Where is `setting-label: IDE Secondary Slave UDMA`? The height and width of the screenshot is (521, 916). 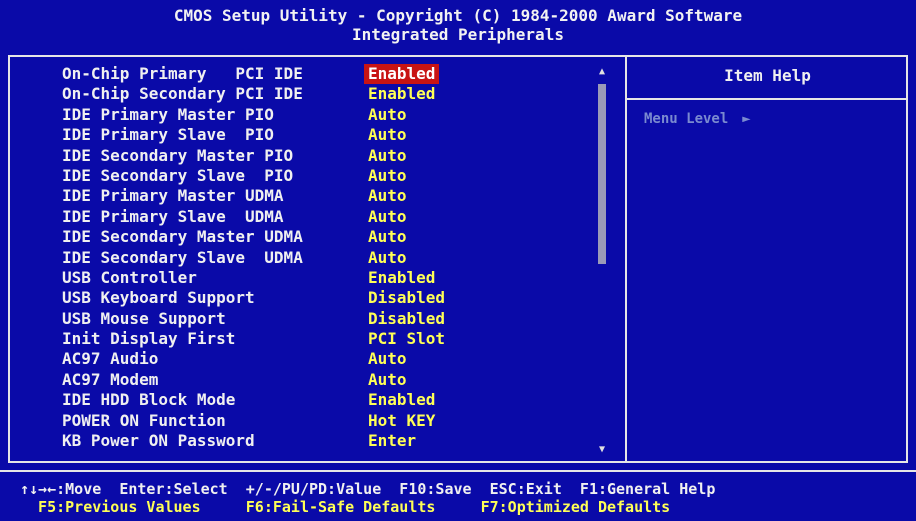 setting-label: IDE Secondary Slave UDMA is located at coordinates (182, 257).